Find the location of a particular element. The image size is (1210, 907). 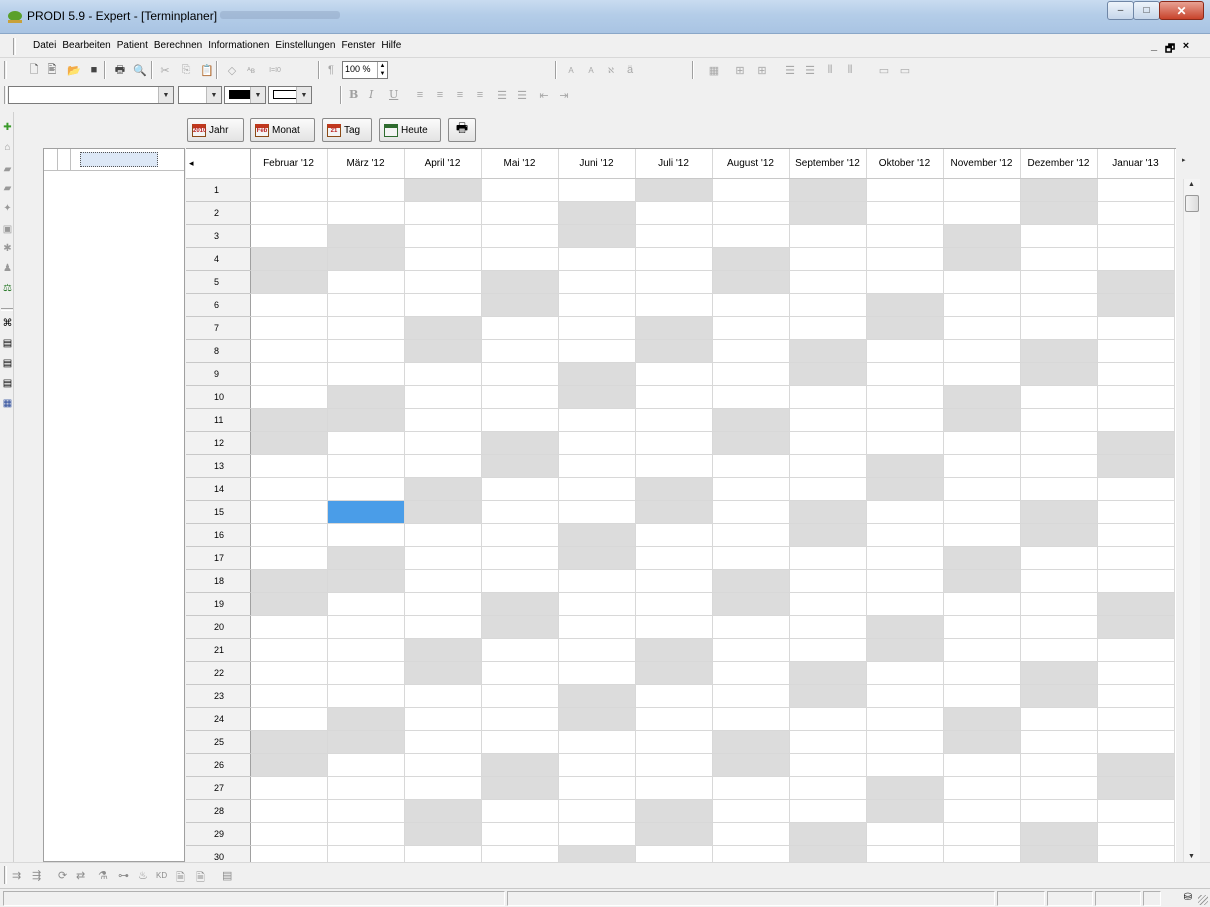

sync-icon: ⟳ is located at coordinates (62, 875).